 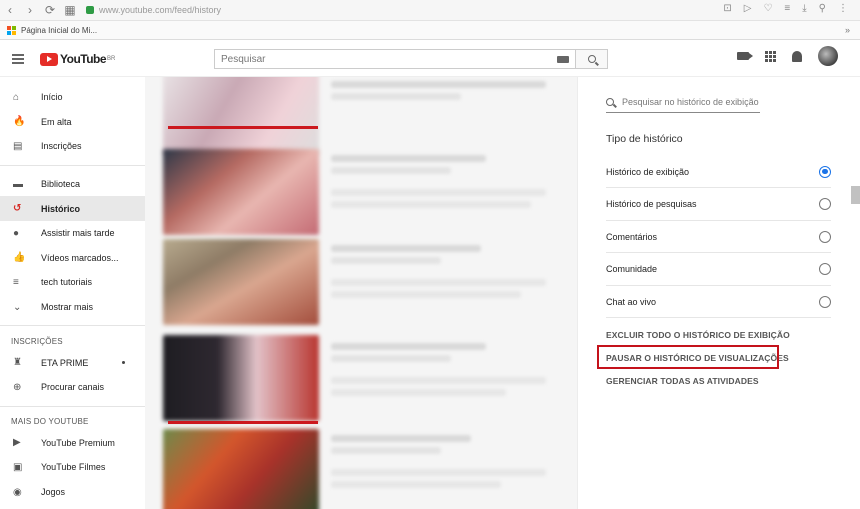 I want to click on extension-icon: ⚲, so click(x=822, y=8).